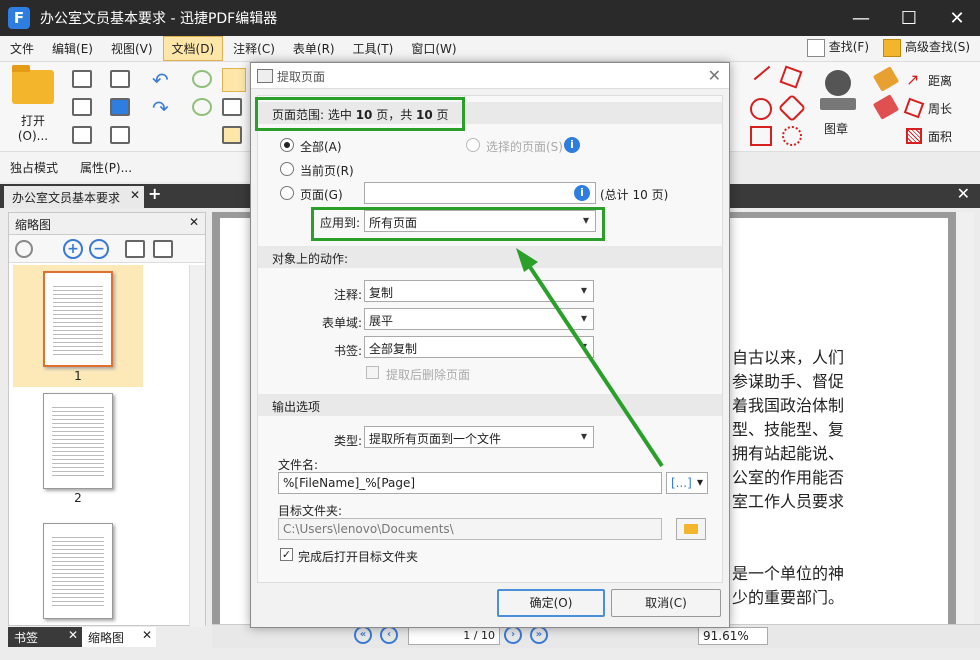 The image size is (980, 660). What do you see at coordinates (792, 108) in the screenshot?
I see `polygon-tool-icon` at bounding box center [792, 108].